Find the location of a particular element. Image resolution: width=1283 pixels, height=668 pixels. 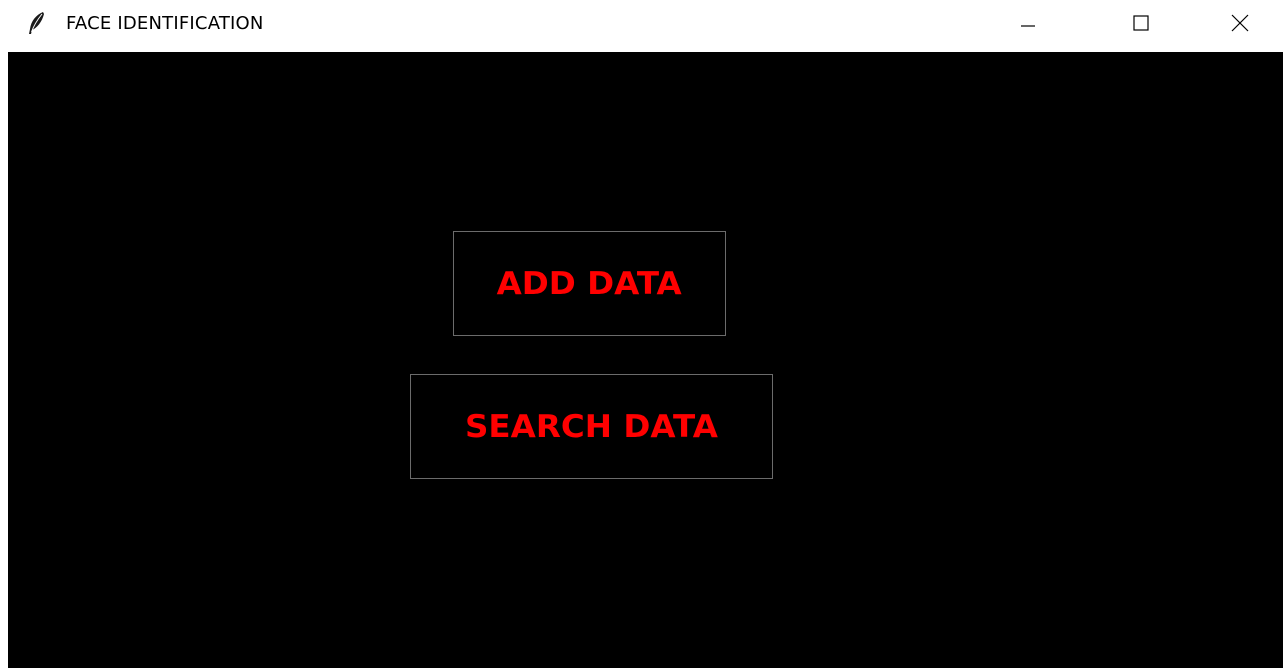

title-bar: FACE IDENTIFICATION is located at coordinates (641, 26).